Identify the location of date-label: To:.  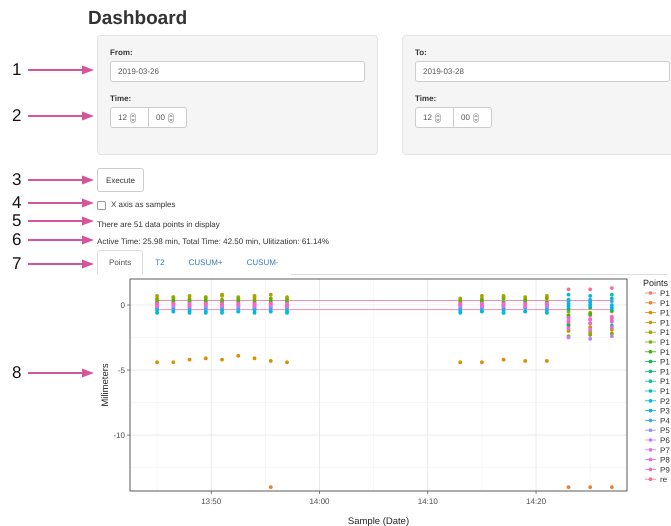
(421, 52).